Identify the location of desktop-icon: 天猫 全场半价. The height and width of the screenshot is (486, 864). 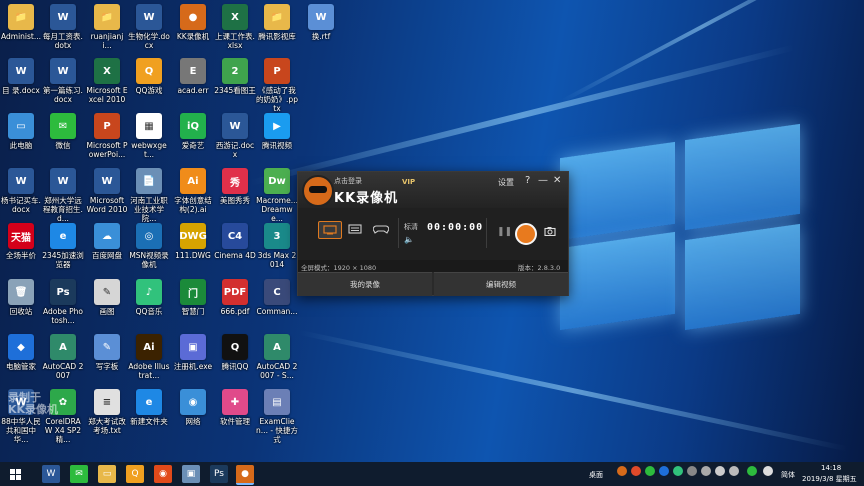
(21, 241).